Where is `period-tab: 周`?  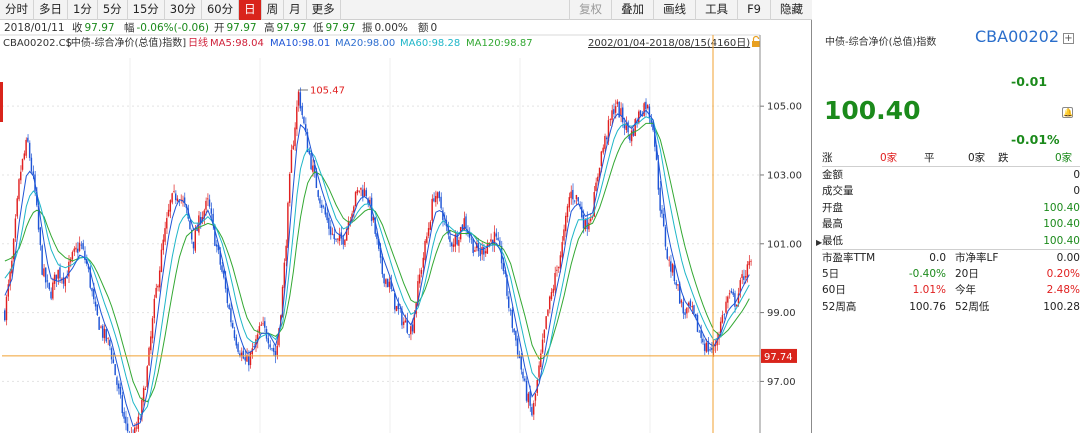
period-tab: 周 is located at coordinates (273, 10).